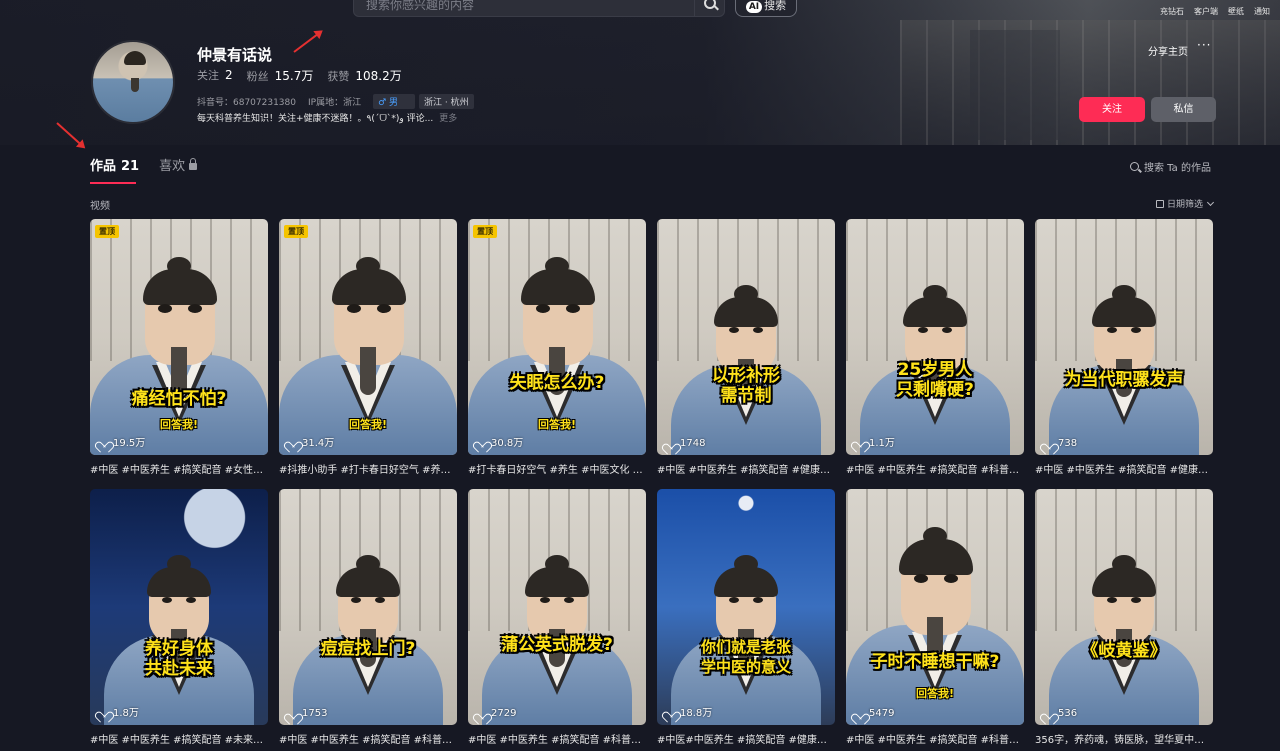  What do you see at coordinates (1170, 166) in the screenshot?
I see `search-works-button: 搜索 Ta 的作品` at bounding box center [1170, 166].